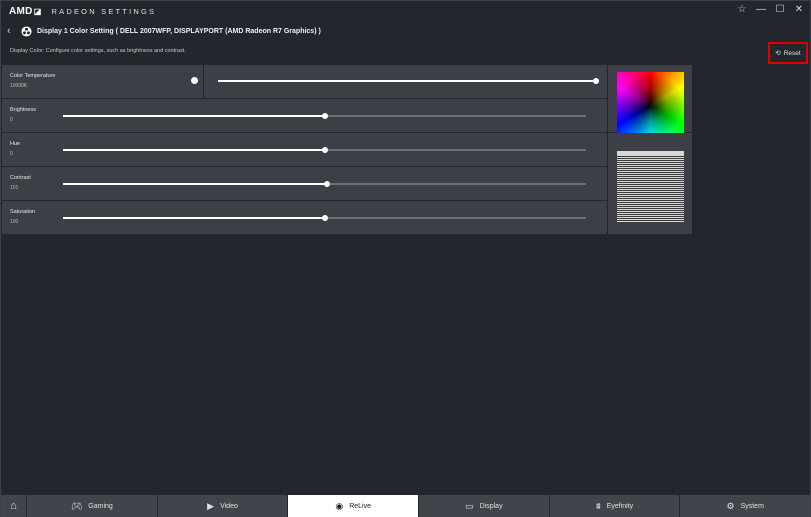 The width and height of the screenshot is (811, 517). I want to click on contrast-value: 101, so click(14, 188).